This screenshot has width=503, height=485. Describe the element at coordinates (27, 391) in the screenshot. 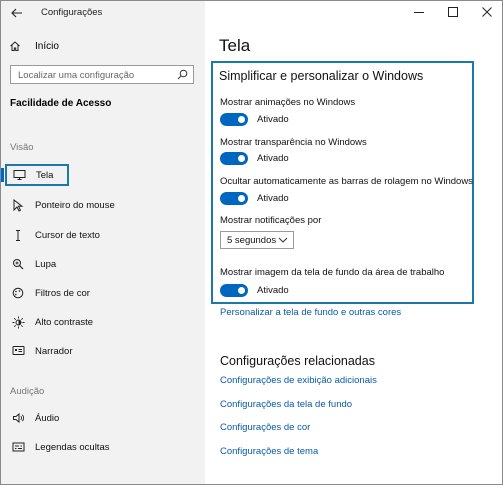

I see `group-label-hearing: Audição` at that location.